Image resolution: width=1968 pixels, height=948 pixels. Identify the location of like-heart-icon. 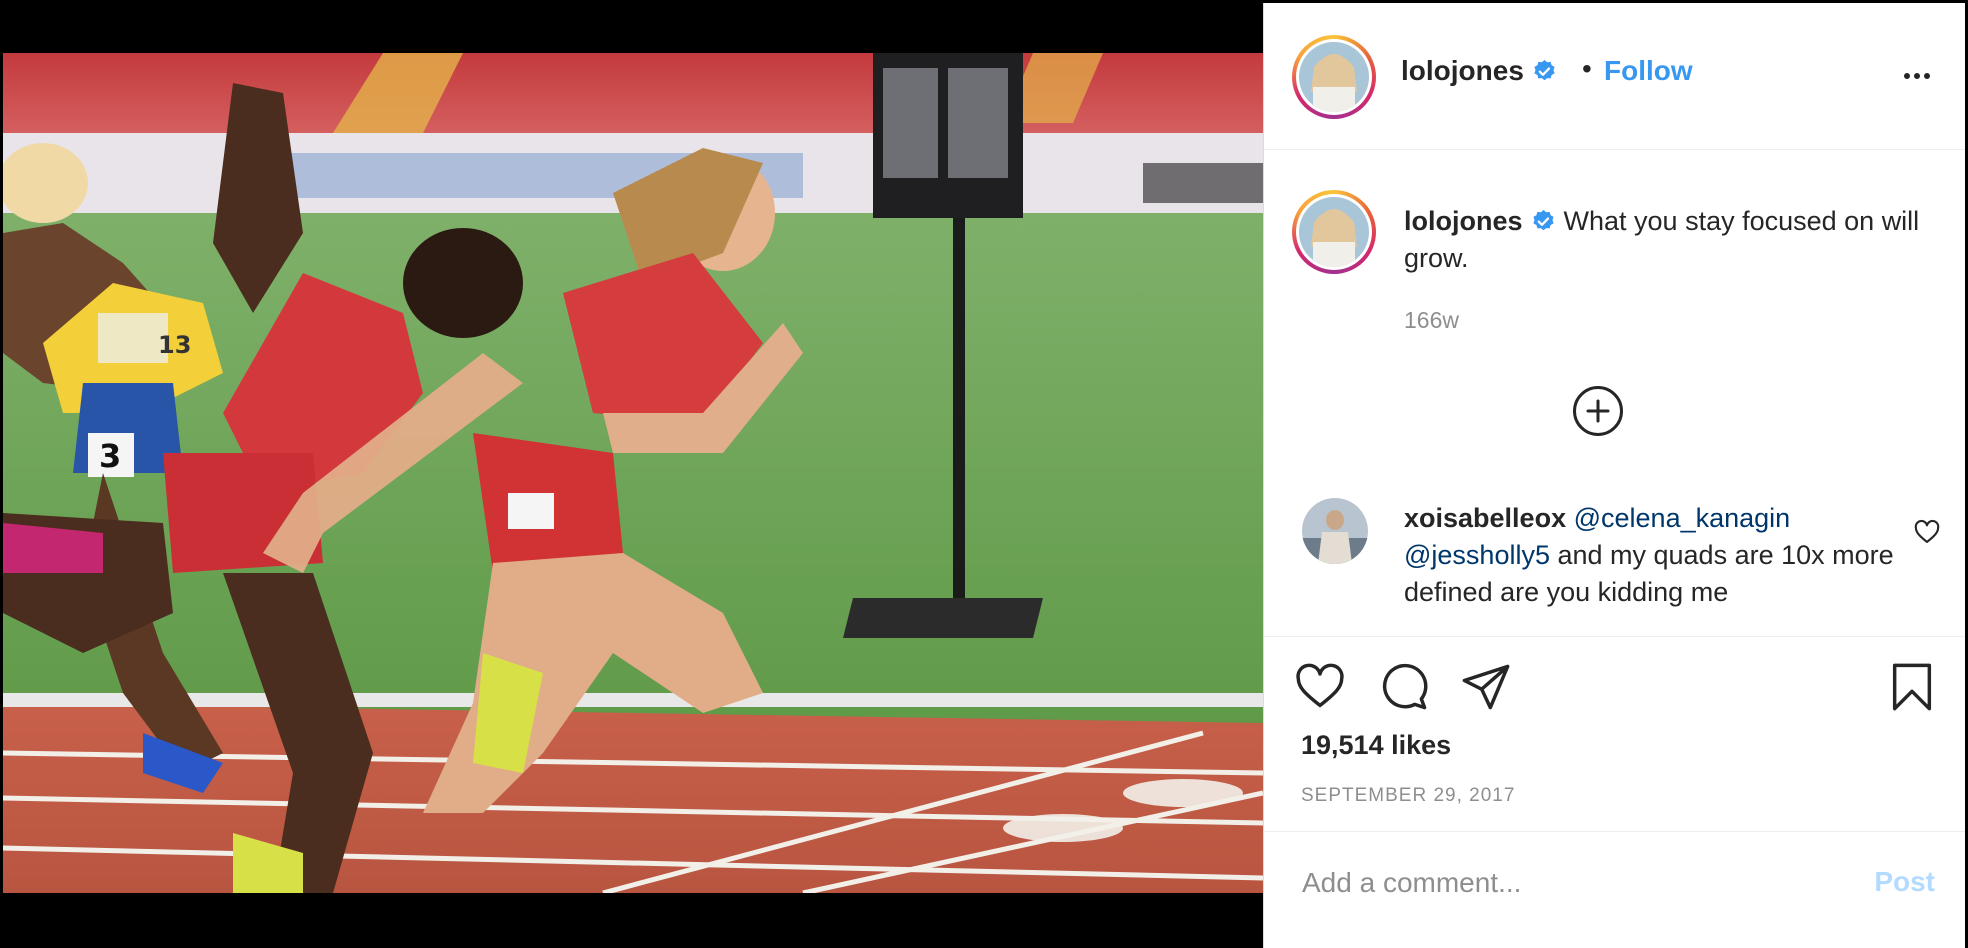
(1320, 687).